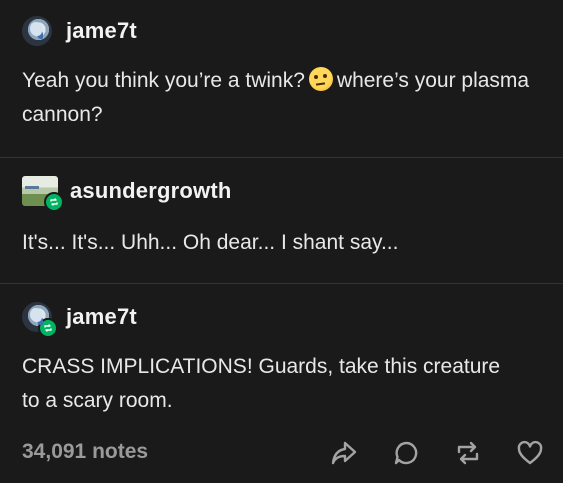 This screenshot has width=563, height=483. I want to click on like-icon, so click(530, 453).